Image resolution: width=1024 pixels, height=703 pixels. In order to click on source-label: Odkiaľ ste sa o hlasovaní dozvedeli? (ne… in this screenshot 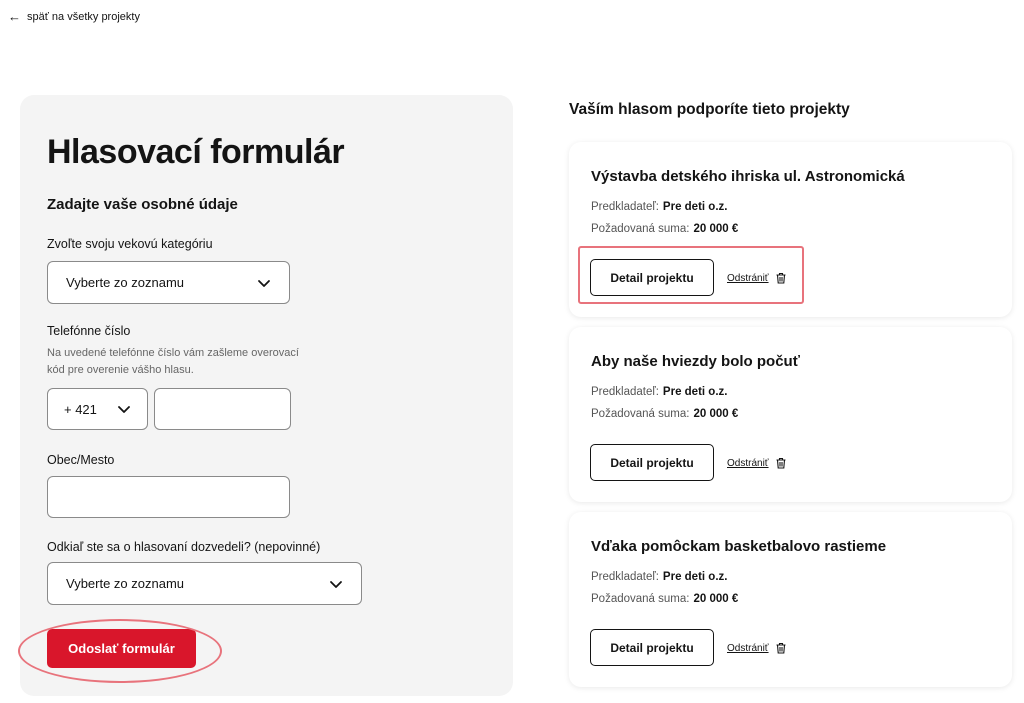, I will do `click(184, 547)`.